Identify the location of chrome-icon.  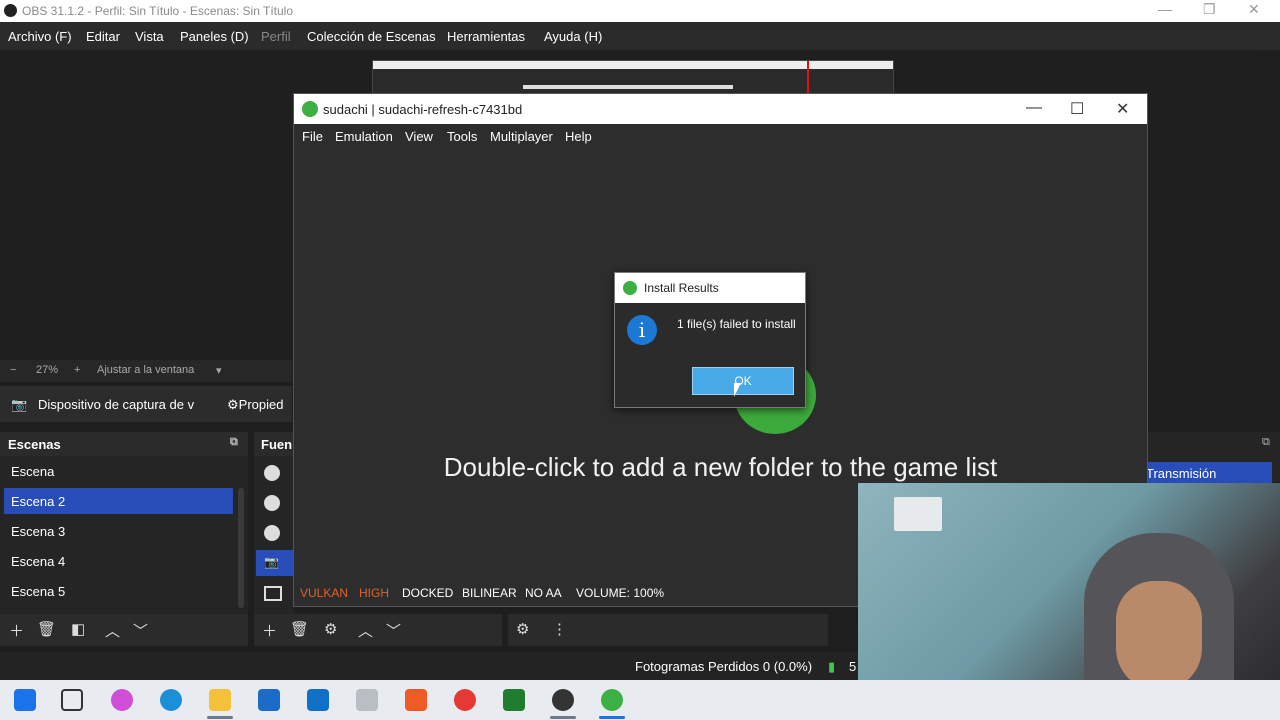
(465, 700).